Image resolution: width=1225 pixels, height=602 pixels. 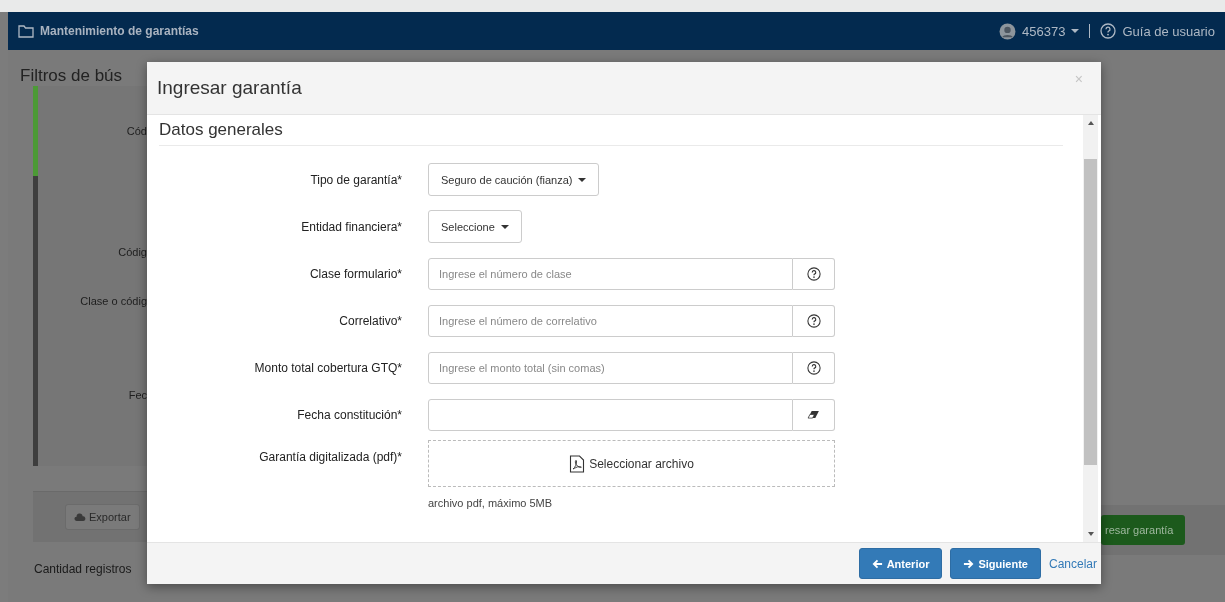 I want to click on input-field: Ingrese el número de clase, so click(x=610, y=273).